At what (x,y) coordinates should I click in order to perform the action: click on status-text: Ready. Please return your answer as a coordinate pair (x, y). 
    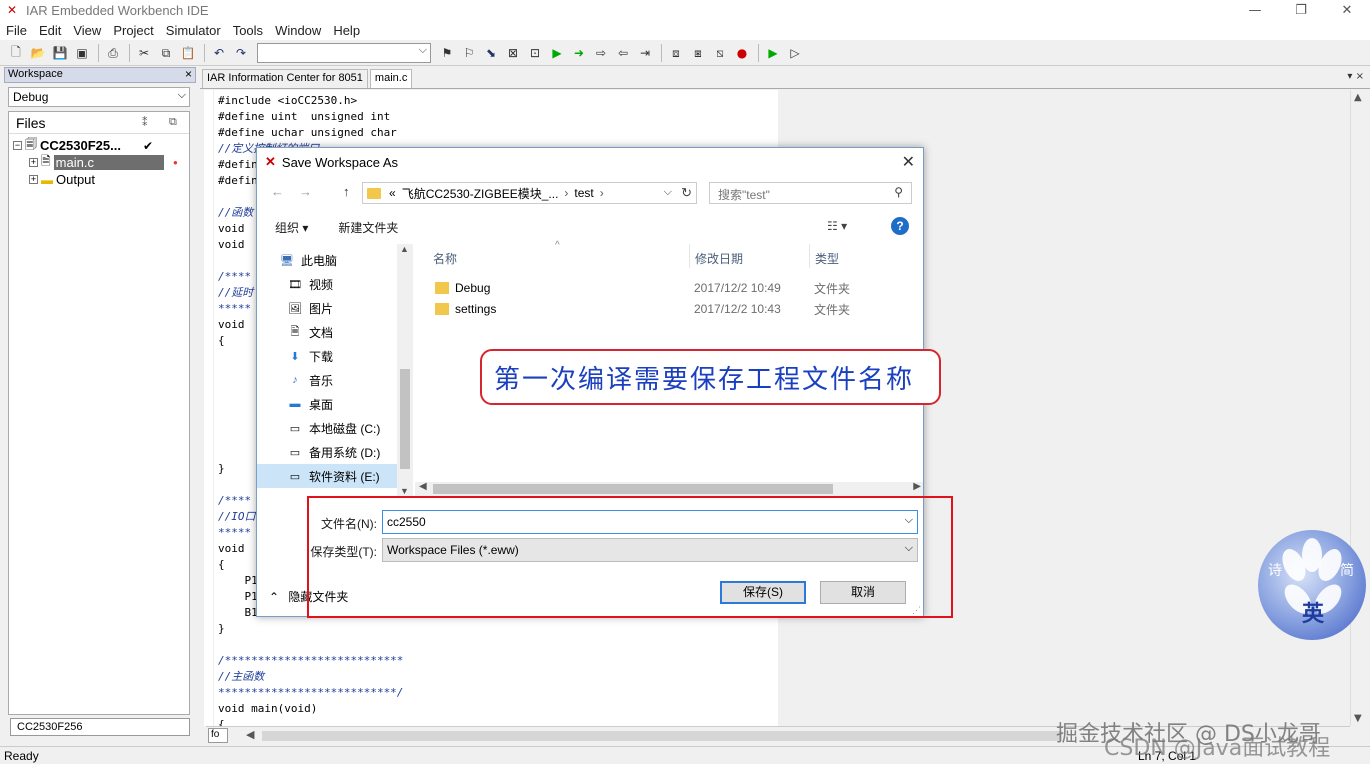
    Looking at the image, I should click on (21, 756).